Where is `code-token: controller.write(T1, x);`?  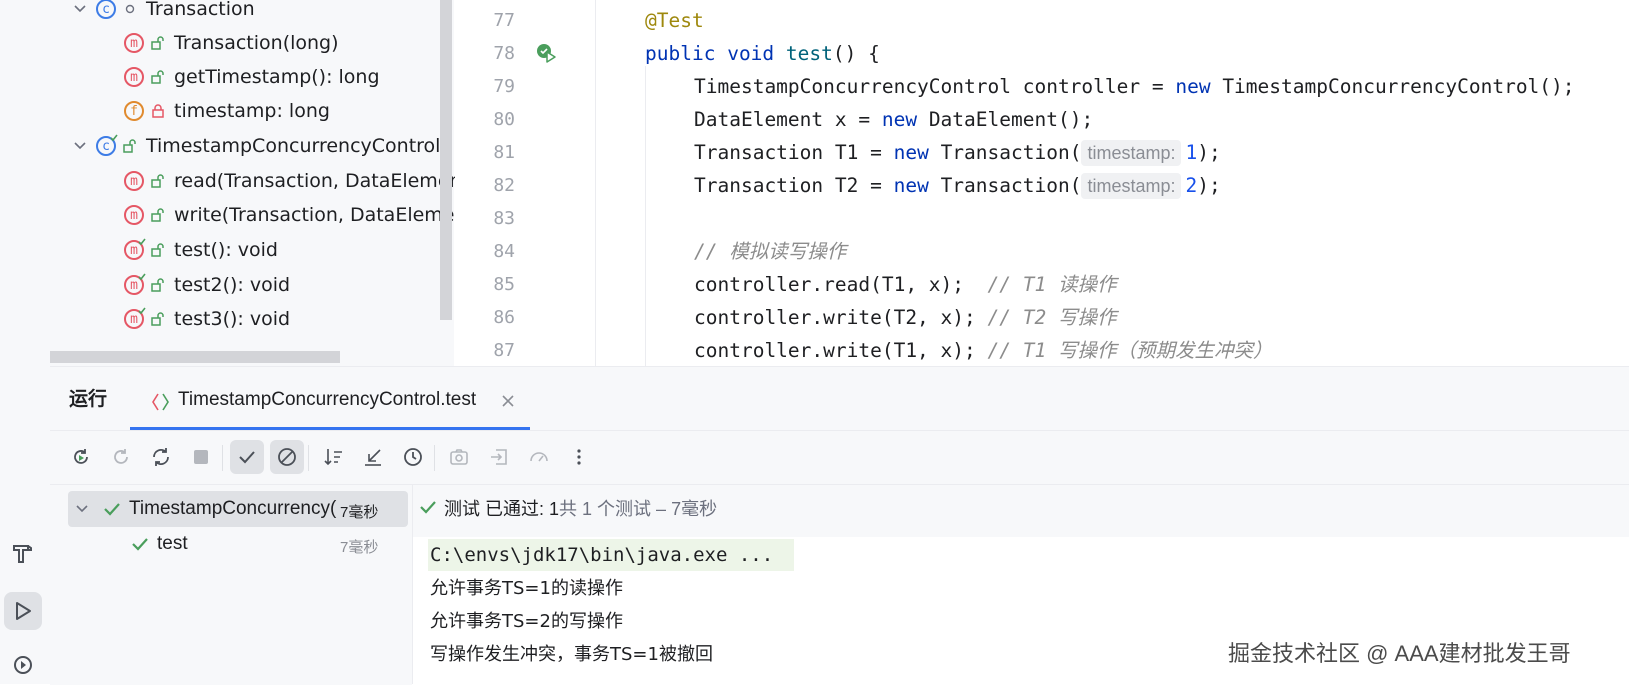 code-token: controller.write(T1, x); is located at coordinates (841, 350).